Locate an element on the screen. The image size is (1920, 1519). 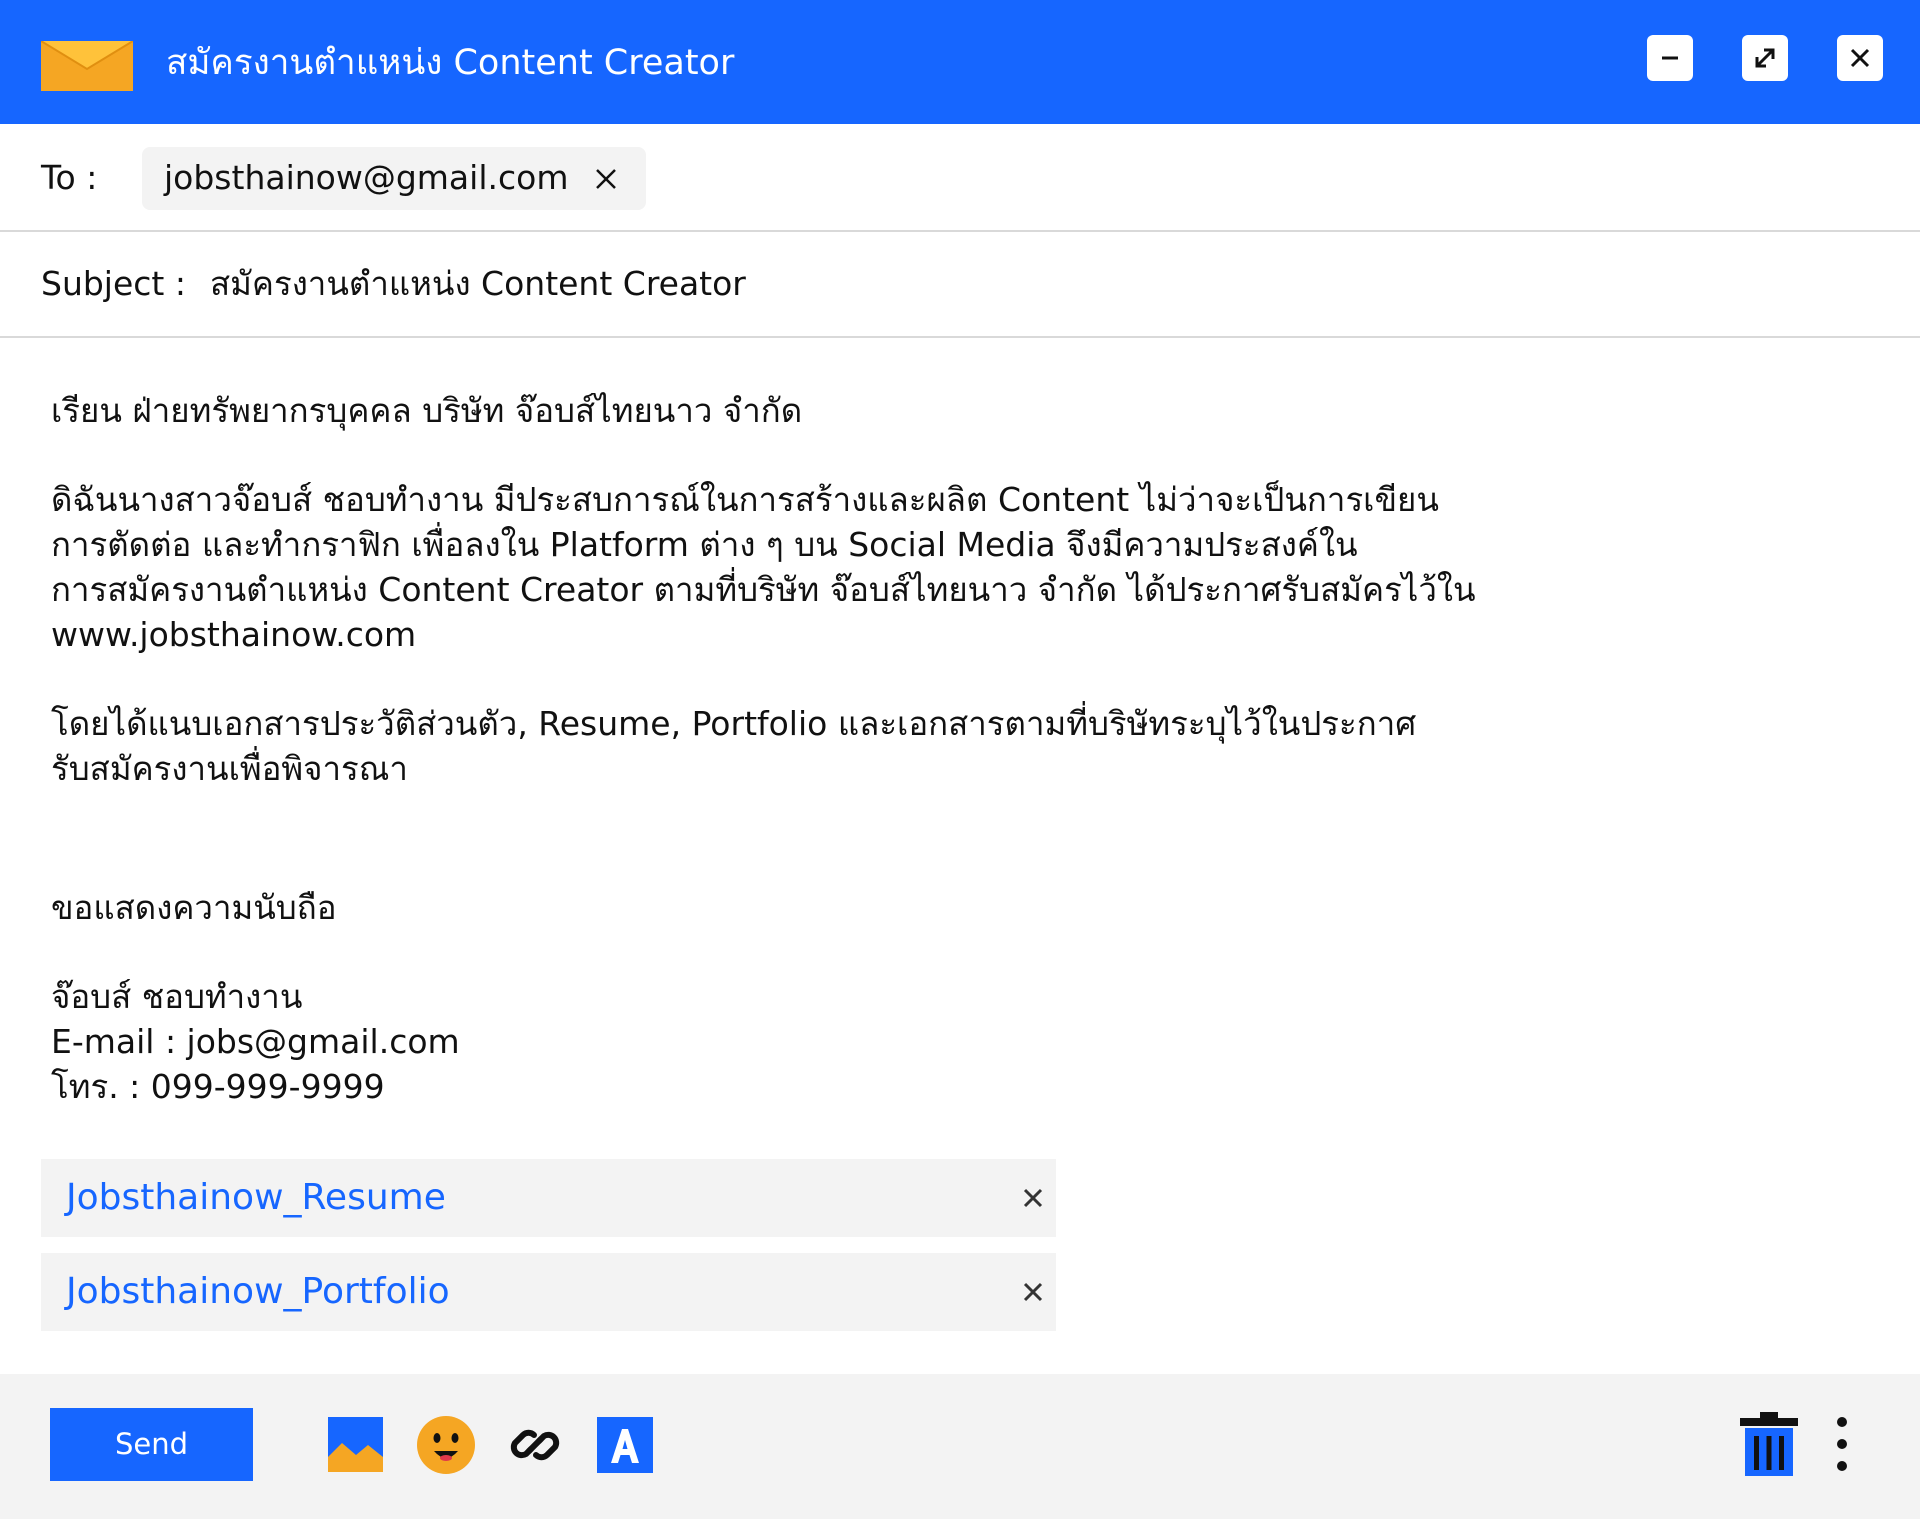
minimize-icon is located at coordinates (1670, 58).